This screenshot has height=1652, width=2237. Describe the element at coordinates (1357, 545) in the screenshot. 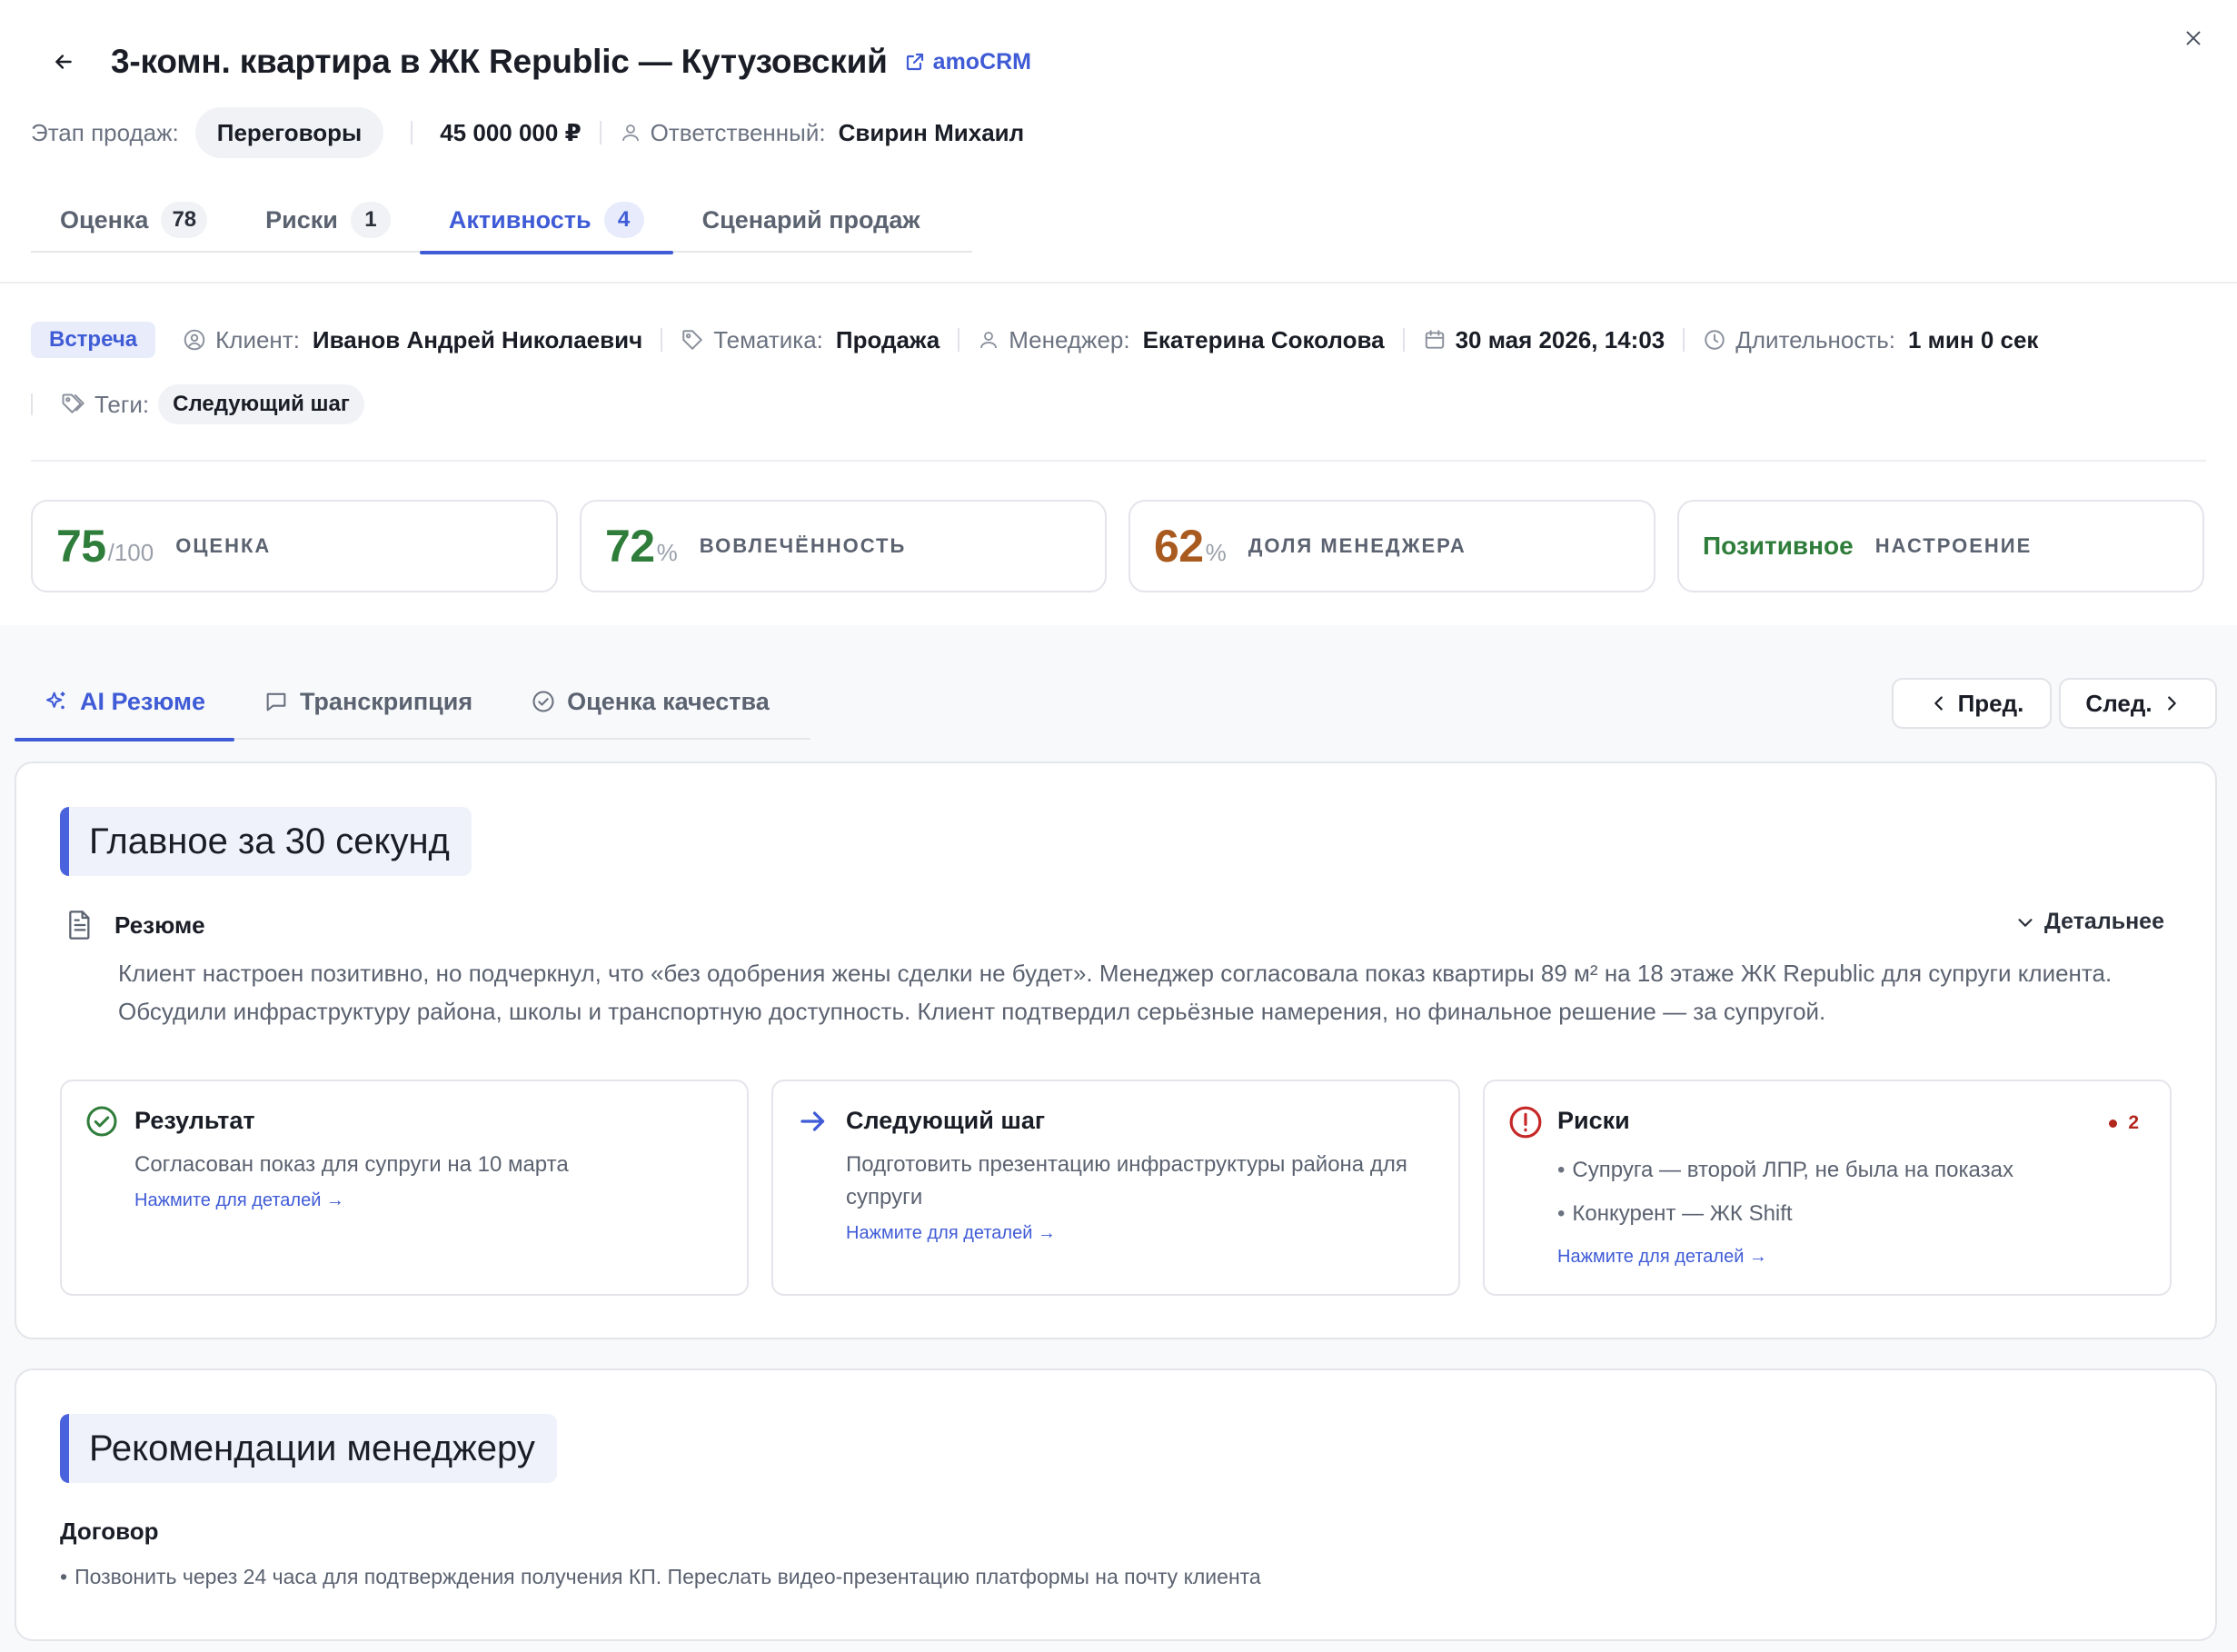

I see `kpi-manager-share-label: ДОЛЯ МЕНЕДЖЕРА` at that location.